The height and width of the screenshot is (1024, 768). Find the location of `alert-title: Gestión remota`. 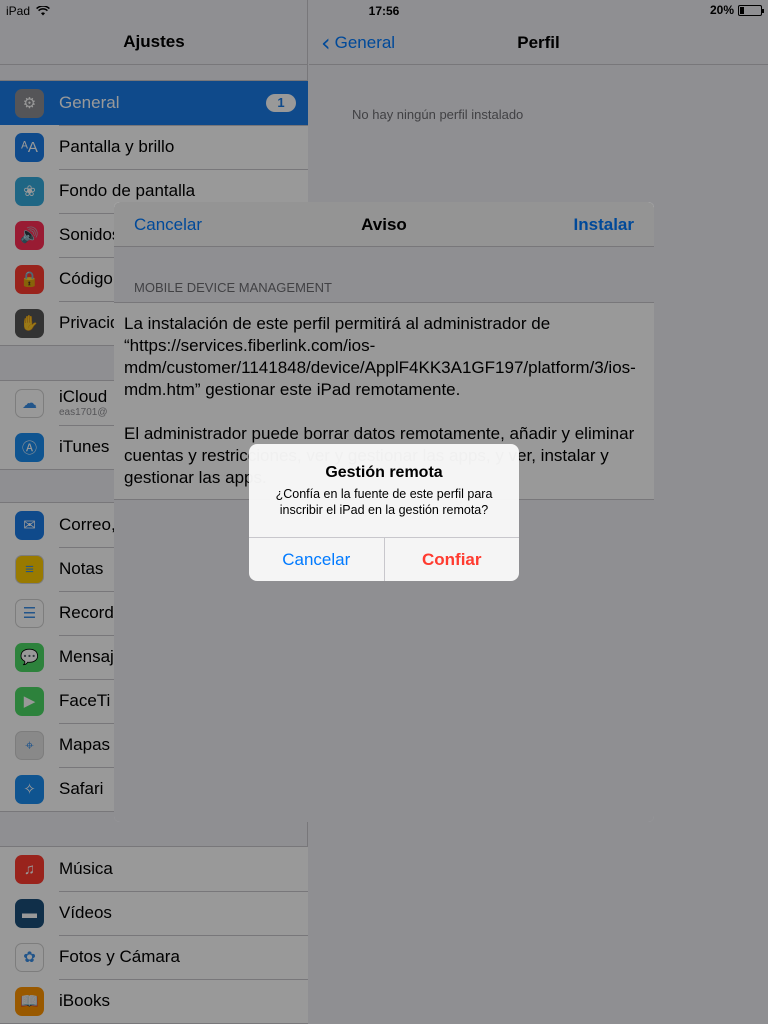

alert-title: Gestión remota is located at coordinates (384, 472).